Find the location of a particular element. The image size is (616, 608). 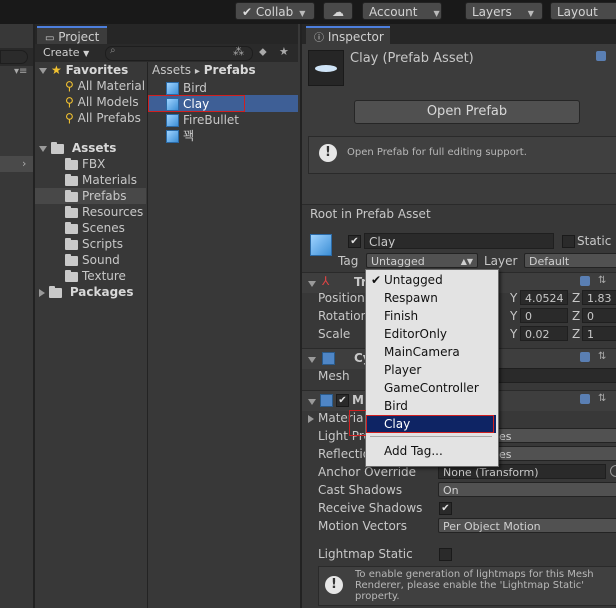

folder-item-sound: Sound is located at coordinates (92, 260).